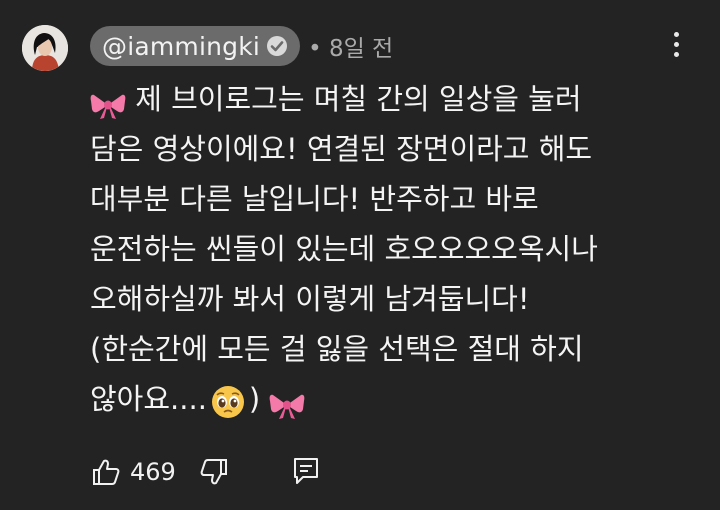 Image resolution: width=720 pixels, height=510 pixels. What do you see at coordinates (277, 46) in the screenshot?
I see `verified-check-icon` at bounding box center [277, 46].